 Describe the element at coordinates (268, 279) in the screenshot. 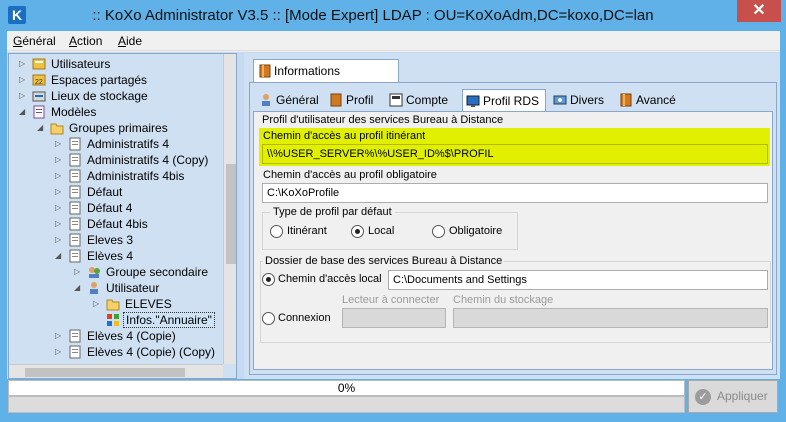

I see `radio-chemin-local` at that location.